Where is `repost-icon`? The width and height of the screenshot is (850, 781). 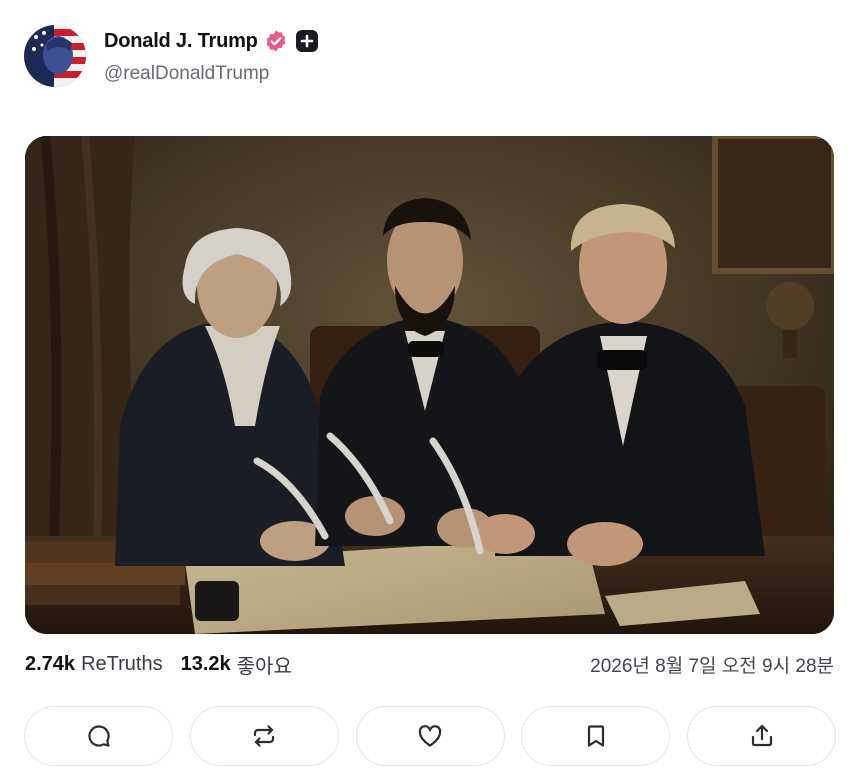 repost-icon is located at coordinates (264, 736).